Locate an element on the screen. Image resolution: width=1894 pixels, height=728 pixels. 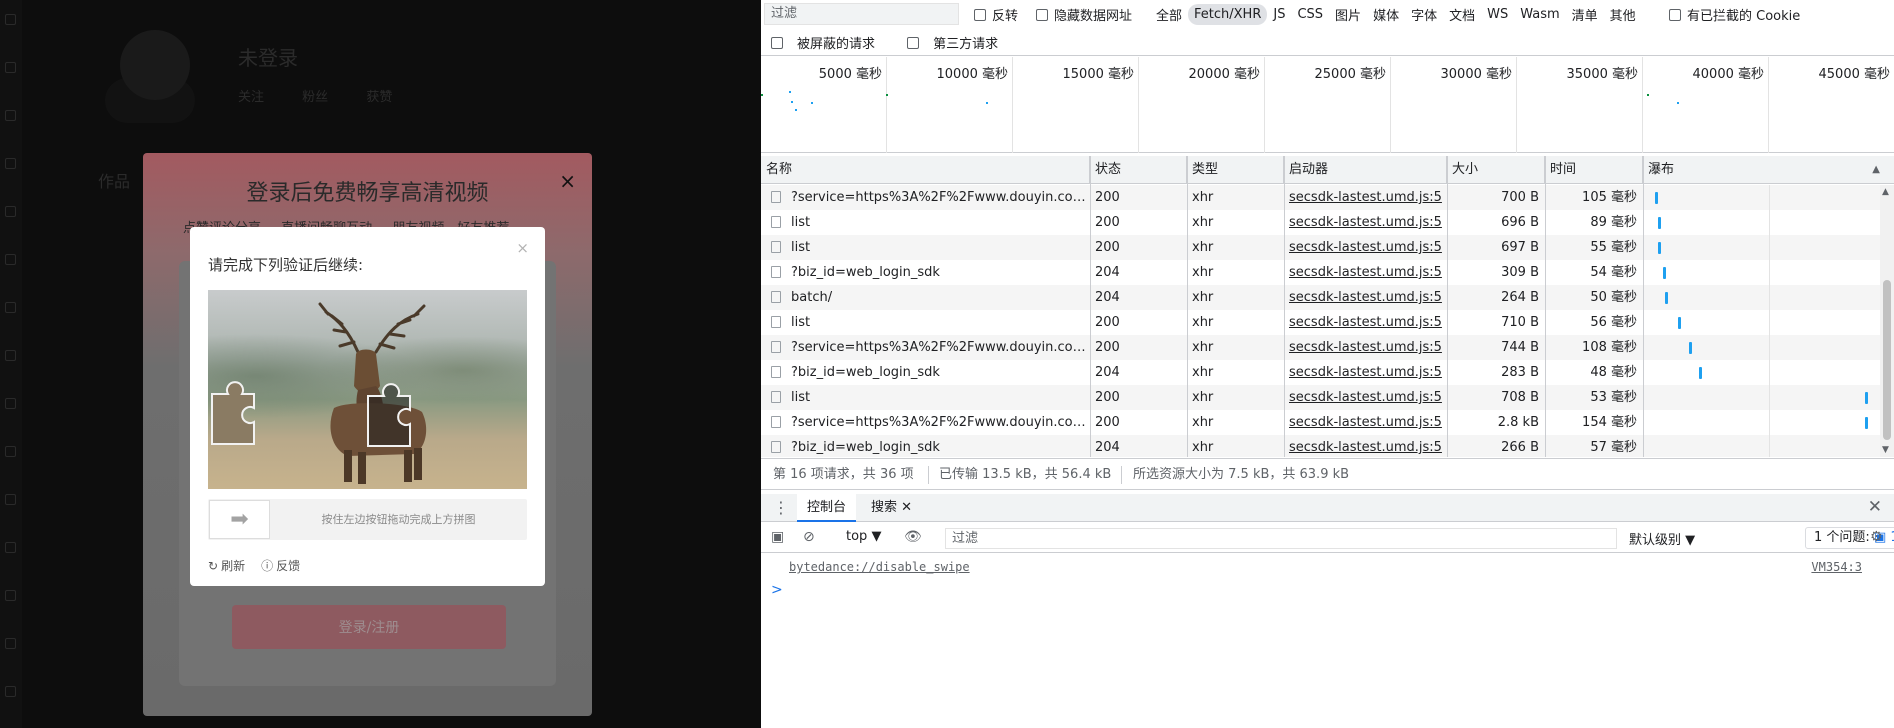
tab-console: 控制台 is located at coordinates (827, 508).